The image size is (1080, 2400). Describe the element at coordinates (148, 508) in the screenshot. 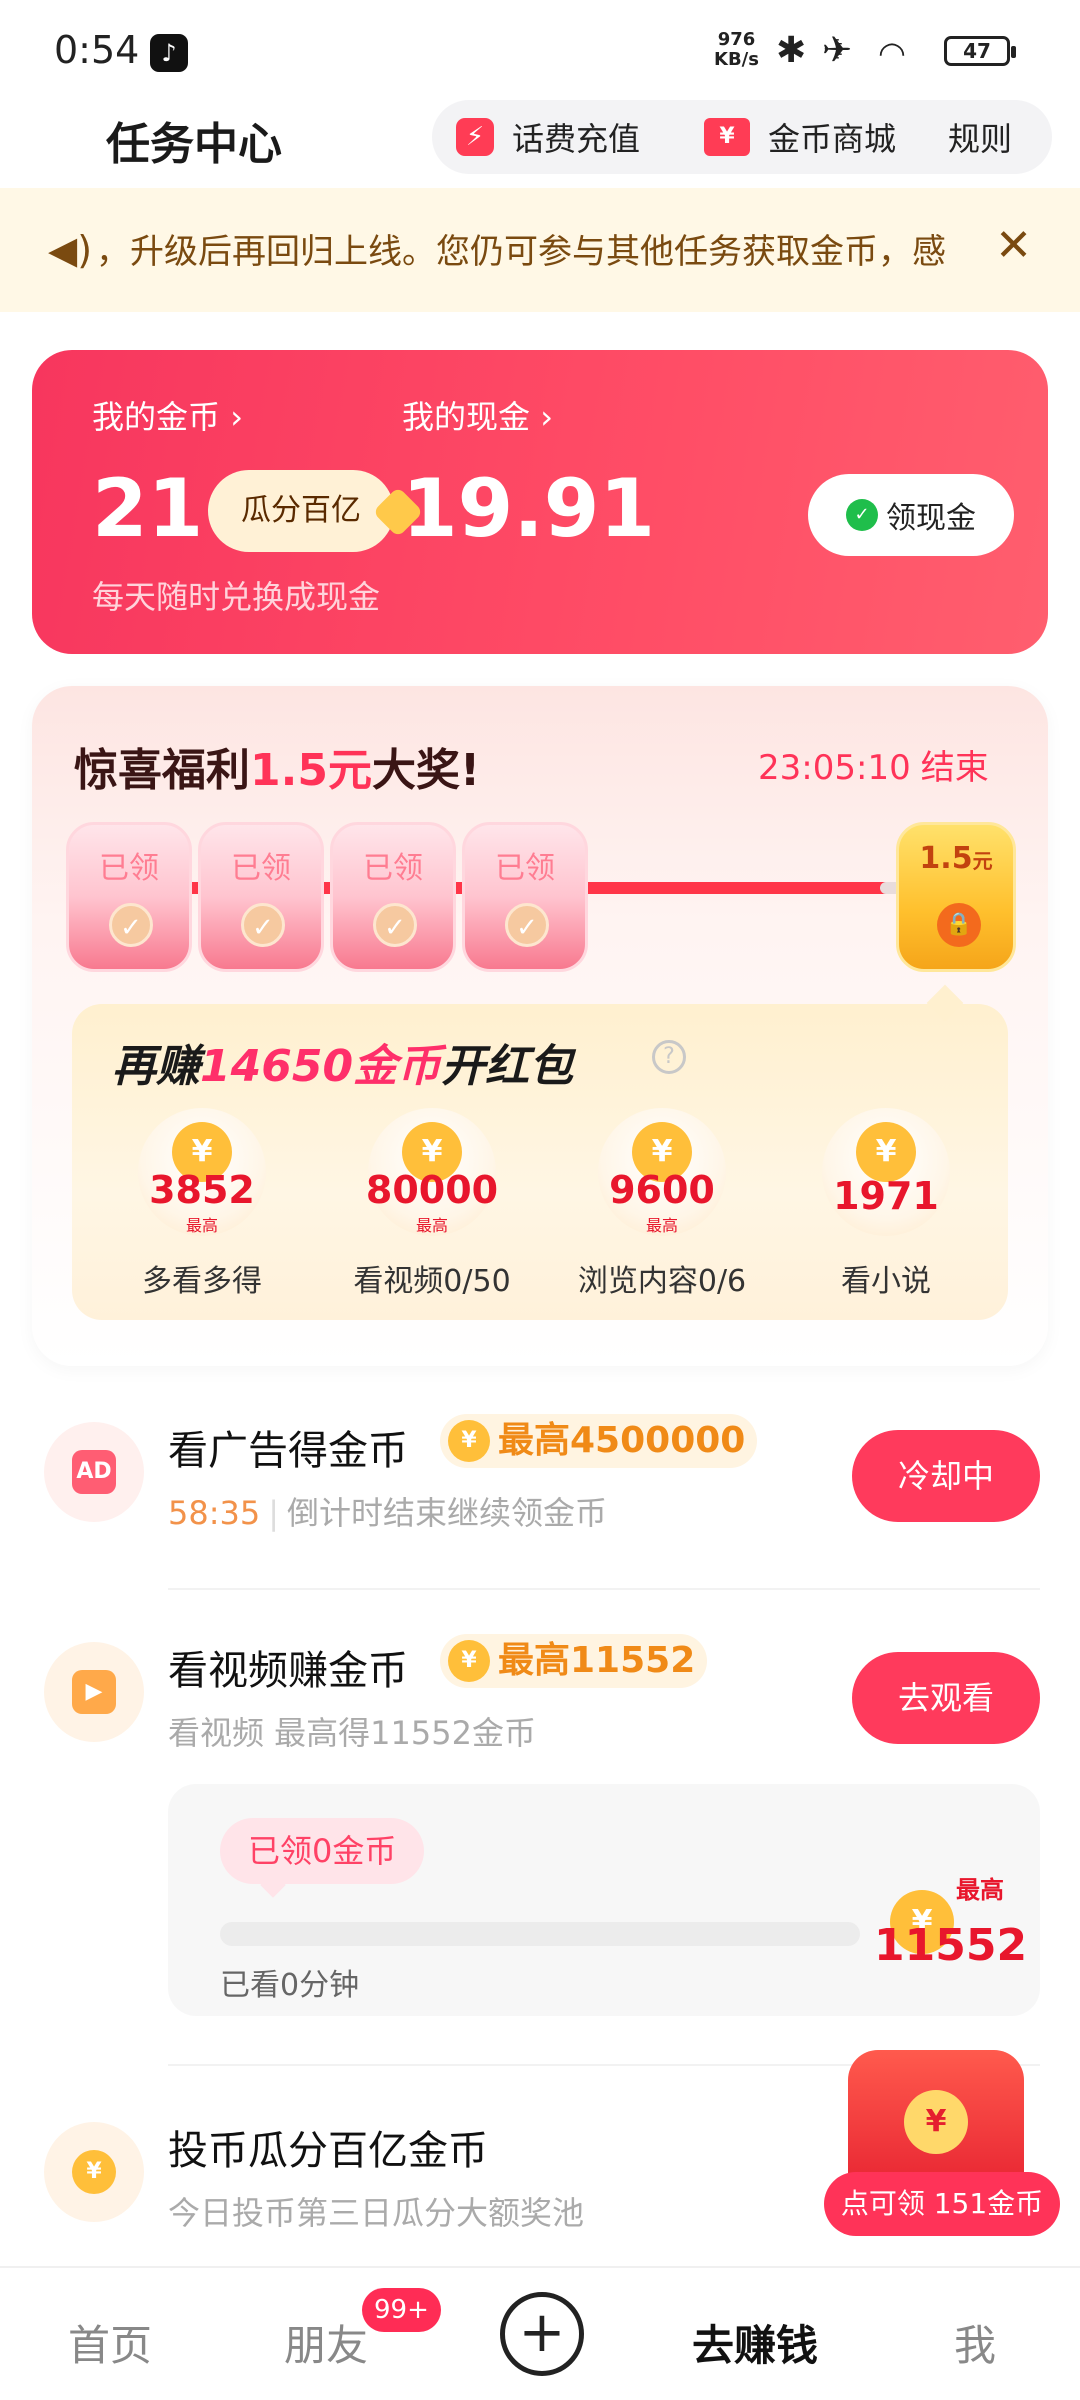

I see `coins-value: 21` at that location.